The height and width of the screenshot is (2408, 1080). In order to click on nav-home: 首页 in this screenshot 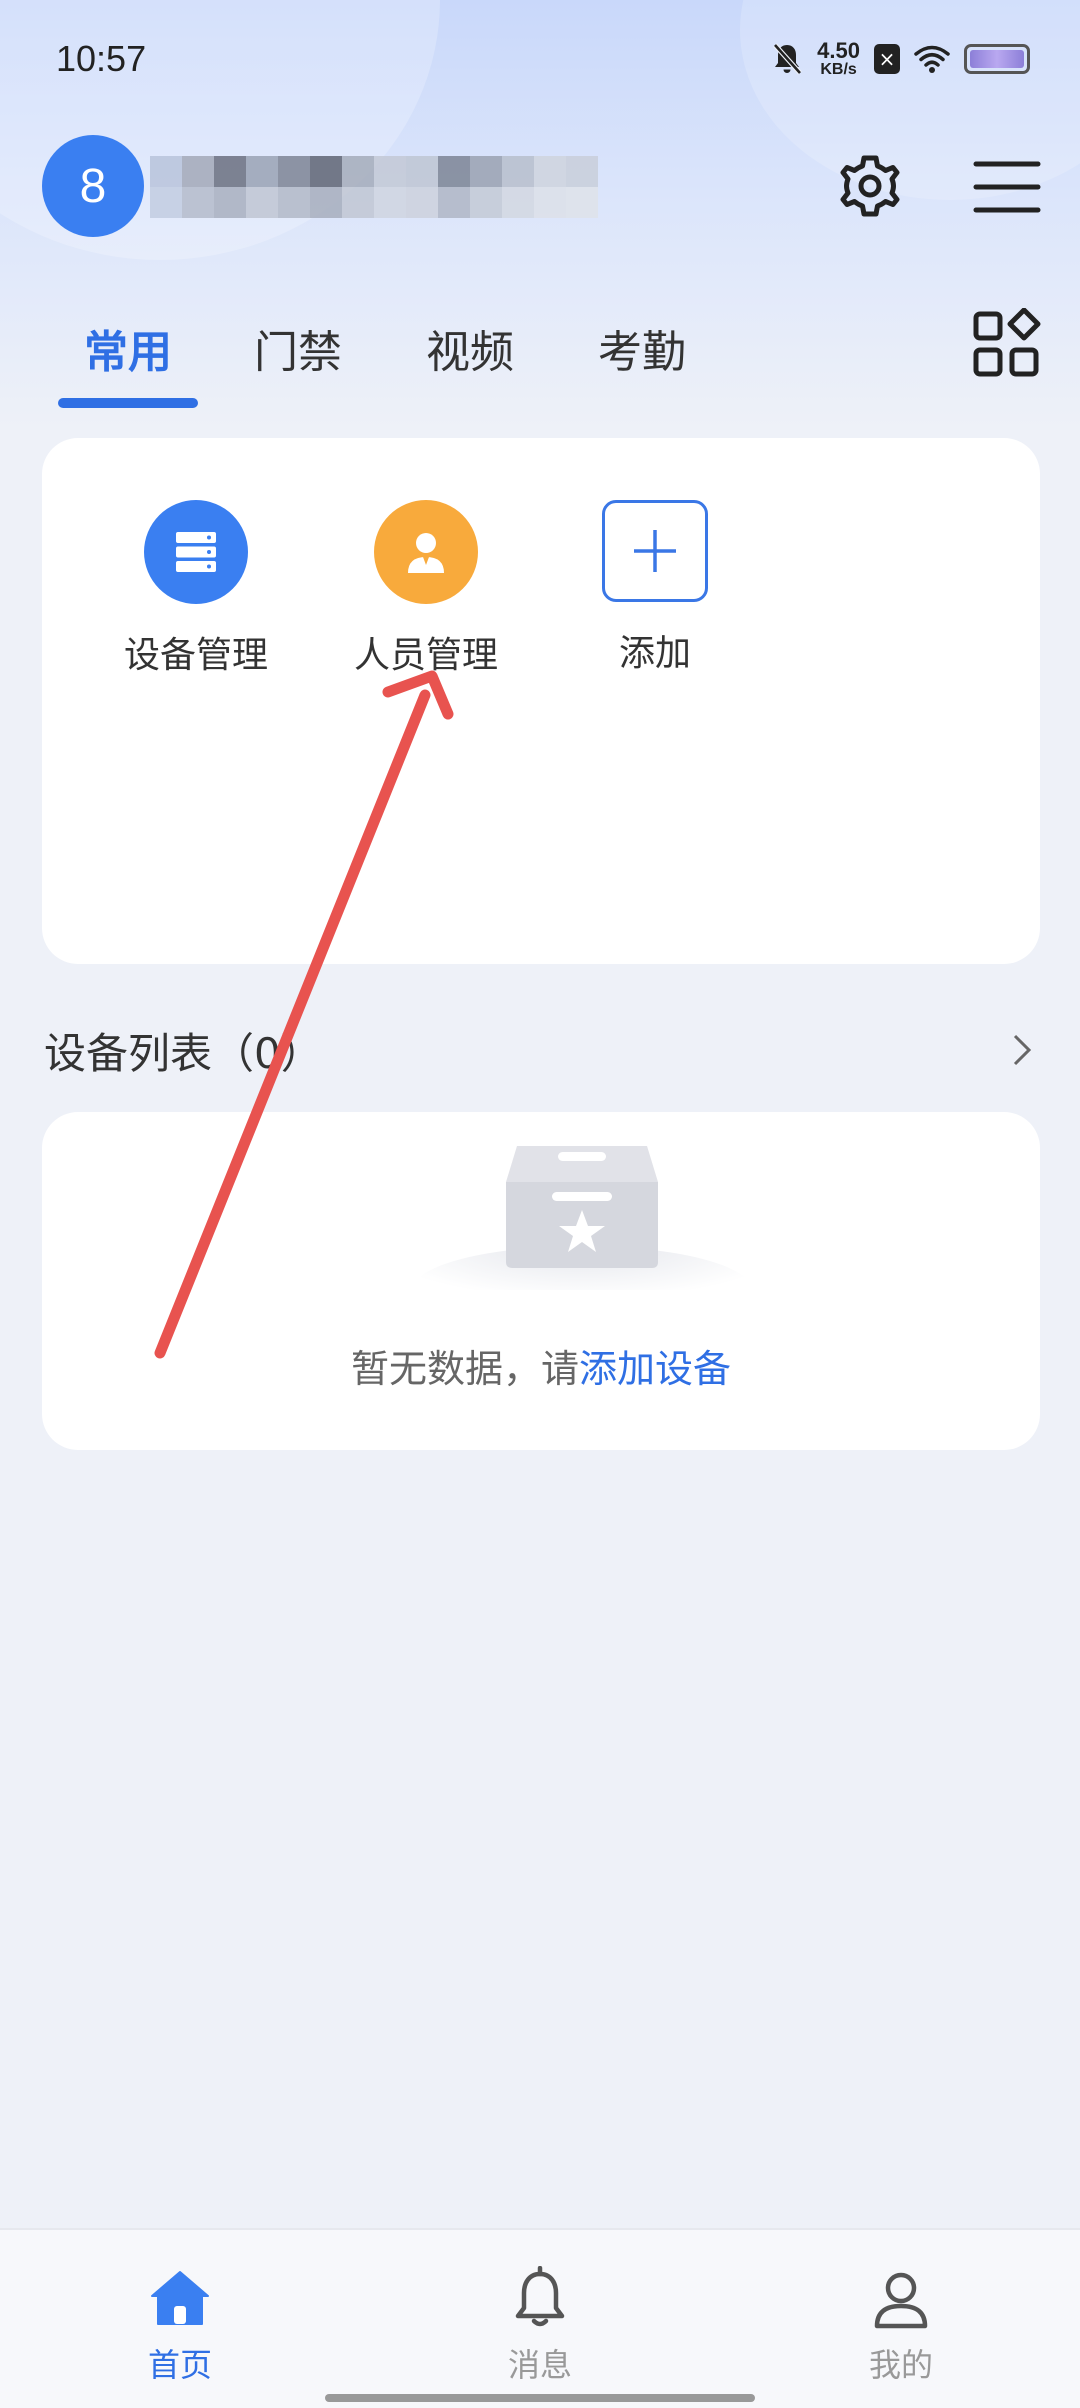, I will do `click(180, 2326)`.